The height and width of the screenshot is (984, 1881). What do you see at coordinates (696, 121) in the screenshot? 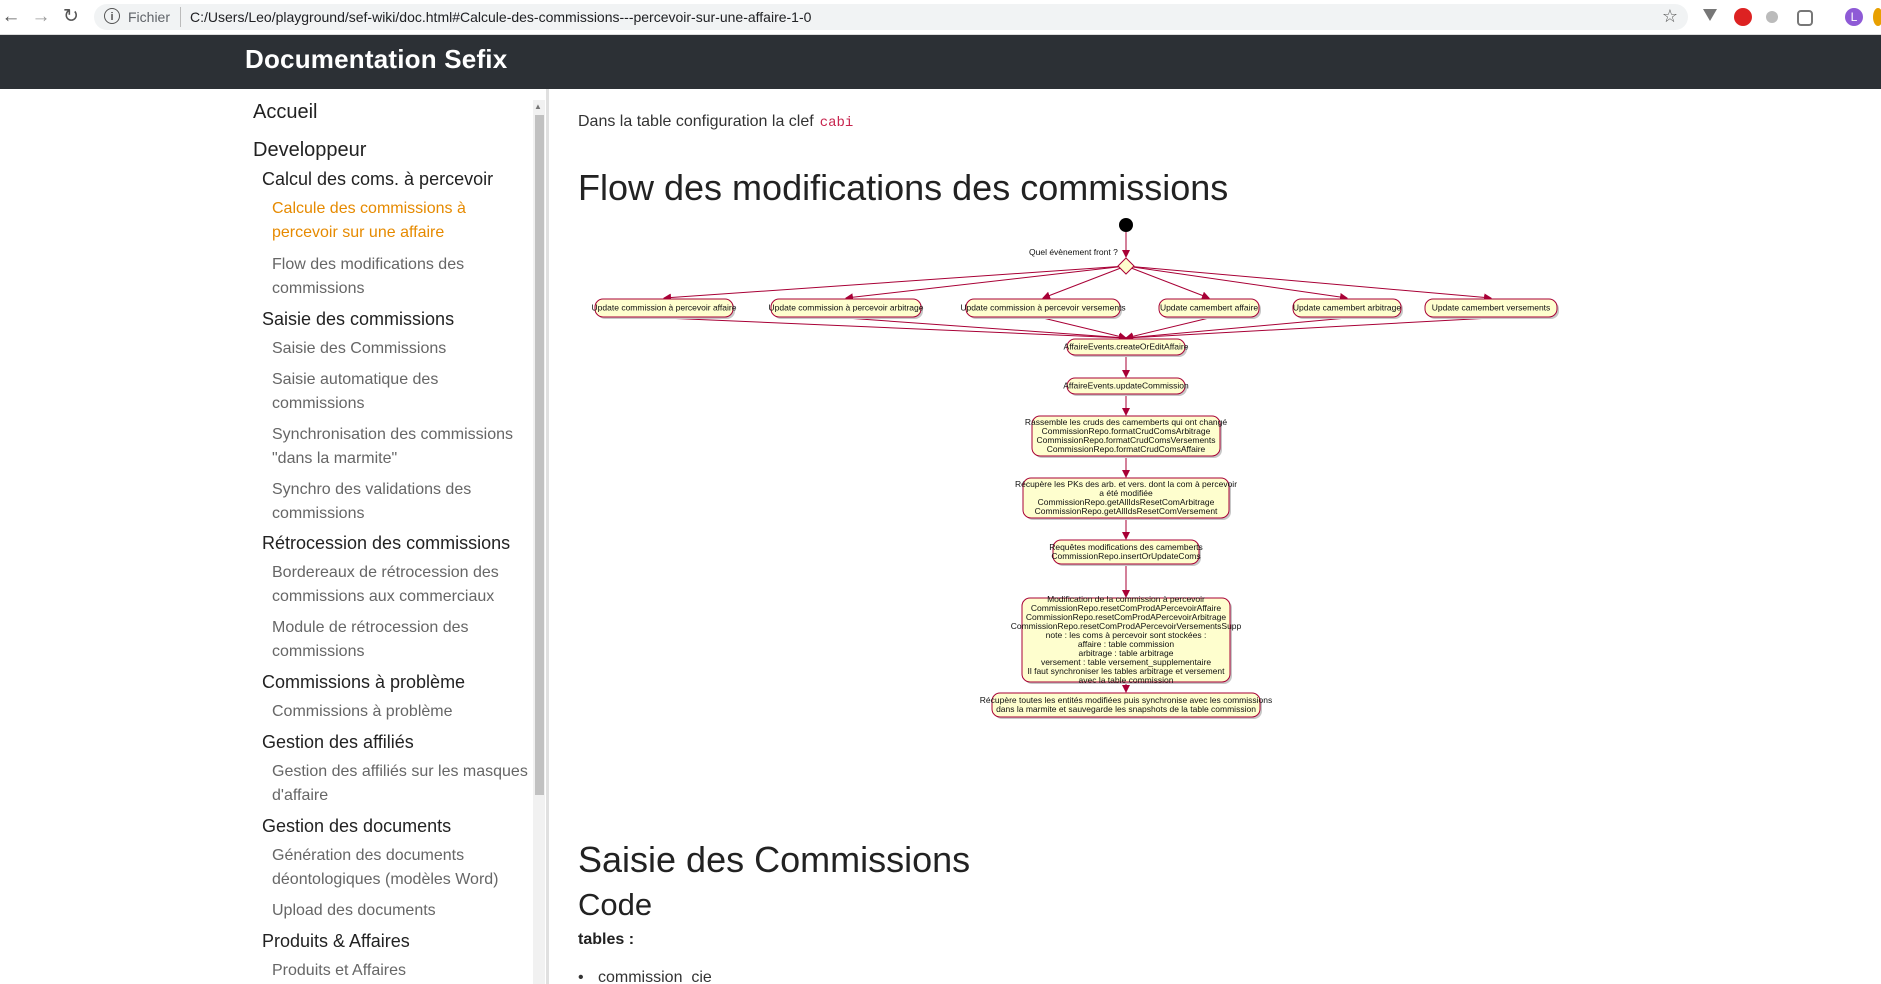
I see `config-text: Dans la table configuration la clef` at bounding box center [696, 121].